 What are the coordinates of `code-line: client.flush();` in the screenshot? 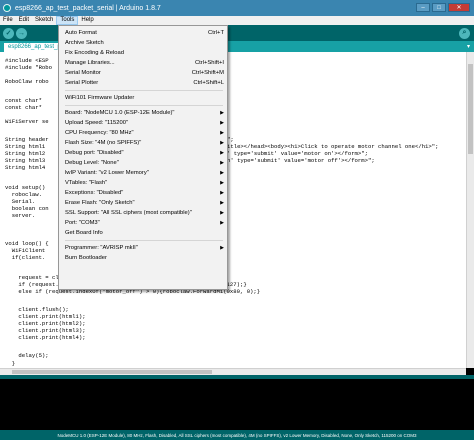 It's located at (37, 309).